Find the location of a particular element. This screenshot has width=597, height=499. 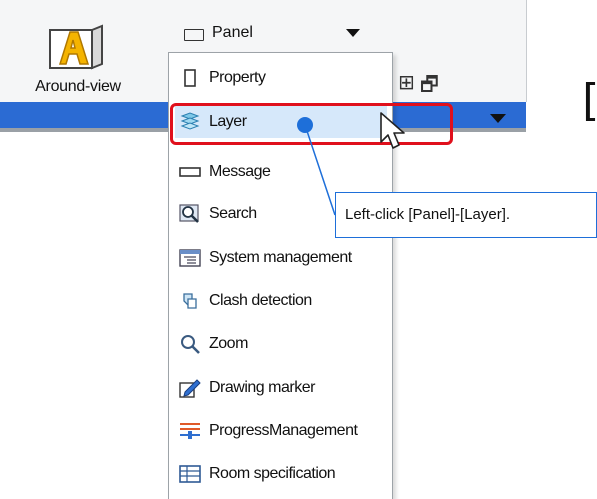

instruction-callout: Left-click [Panel]-[Layer]. is located at coordinates (466, 215).